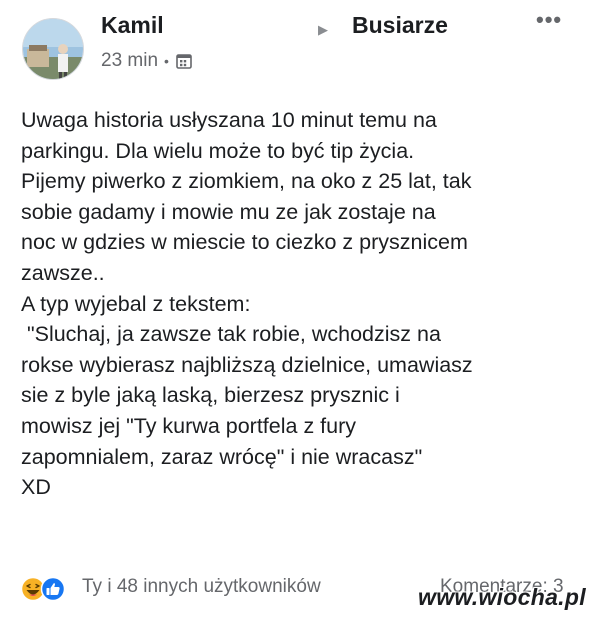  What do you see at coordinates (36, 487) in the screenshot?
I see `post-body-line: XD` at bounding box center [36, 487].